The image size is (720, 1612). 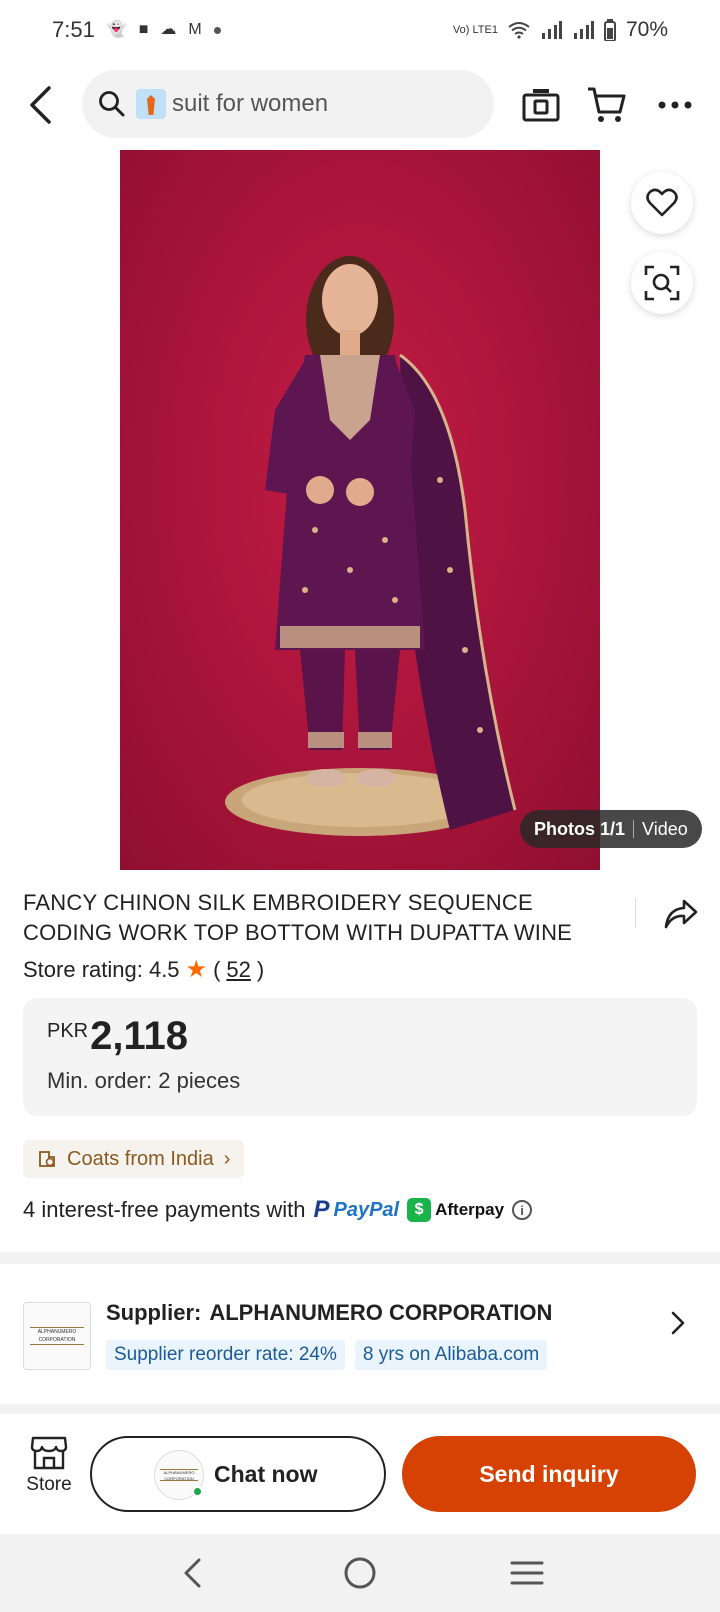 What do you see at coordinates (360, 1258) in the screenshot?
I see `section-divider` at bounding box center [360, 1258].